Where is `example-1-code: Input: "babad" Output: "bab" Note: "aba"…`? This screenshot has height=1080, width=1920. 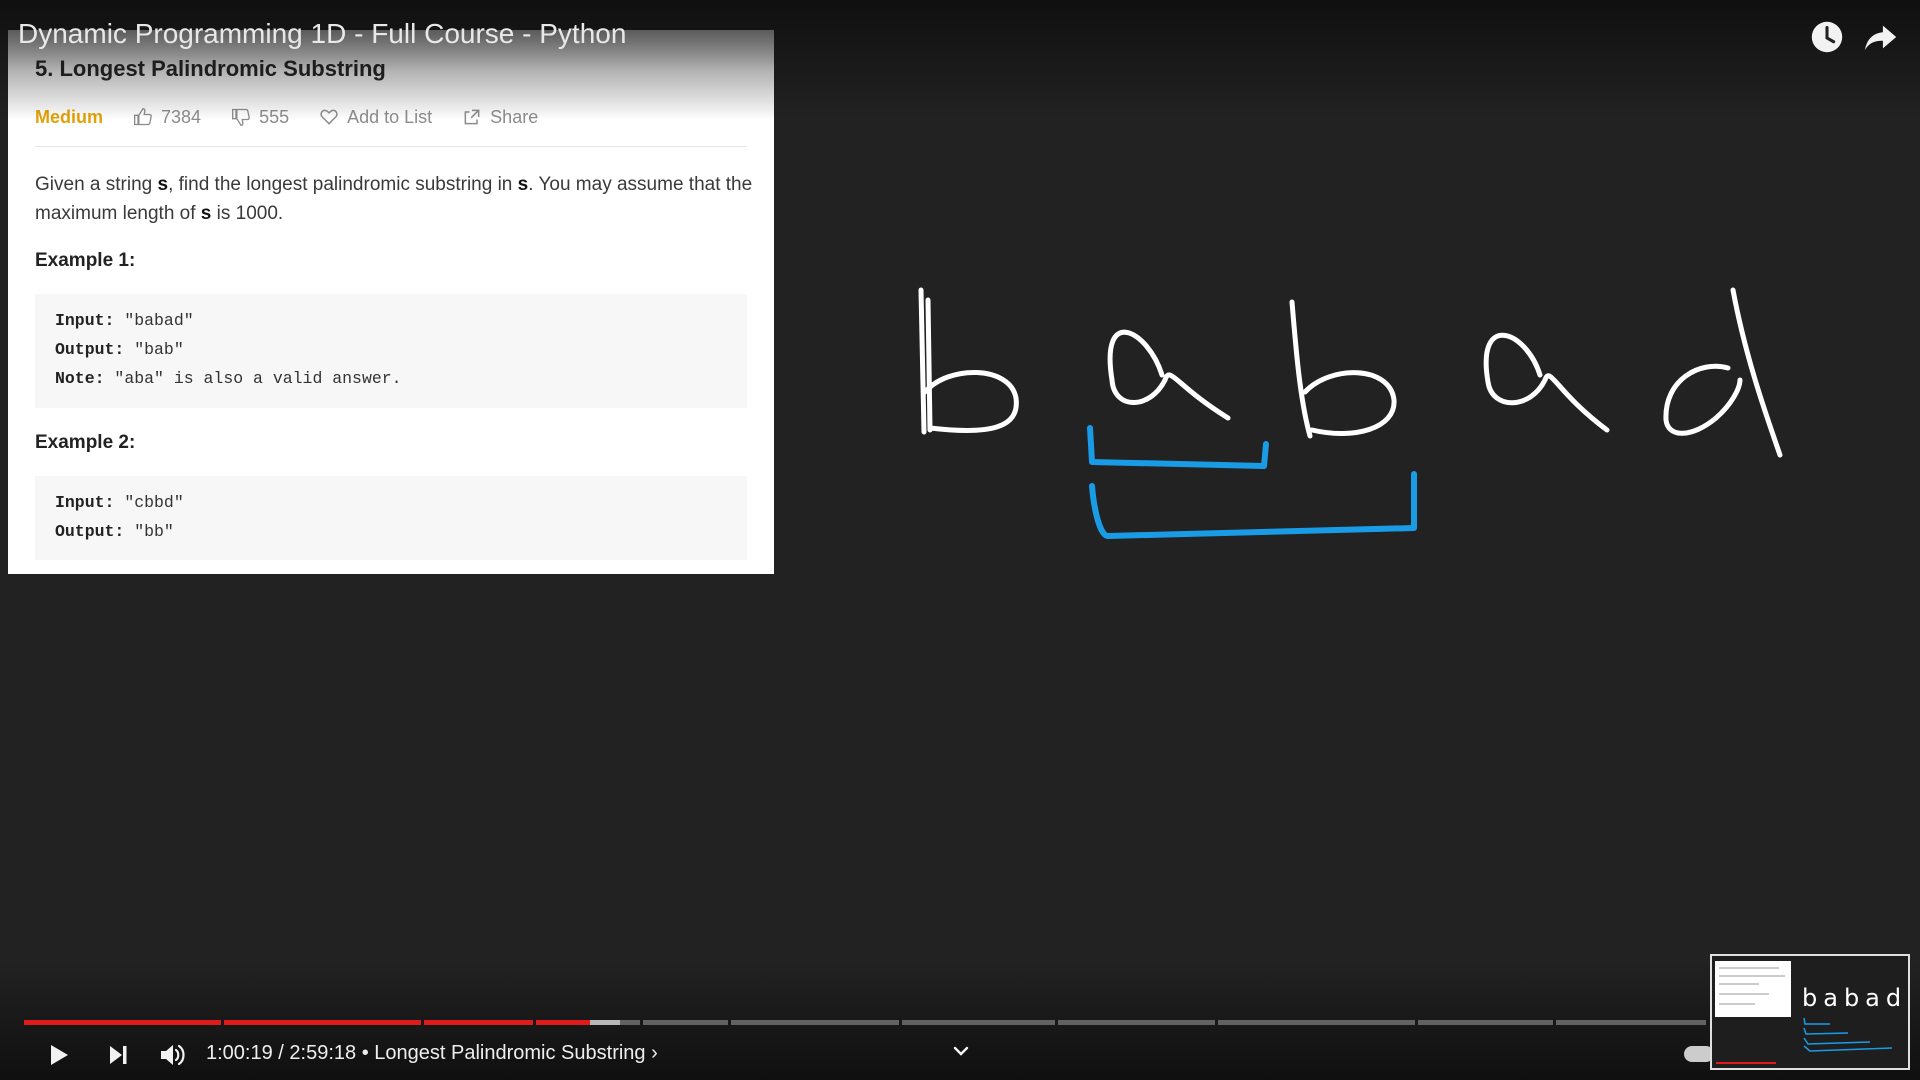
example-1-code: Input: "babad" Output: "bab" Note: "aba"… is located at coordinates (391, 351).